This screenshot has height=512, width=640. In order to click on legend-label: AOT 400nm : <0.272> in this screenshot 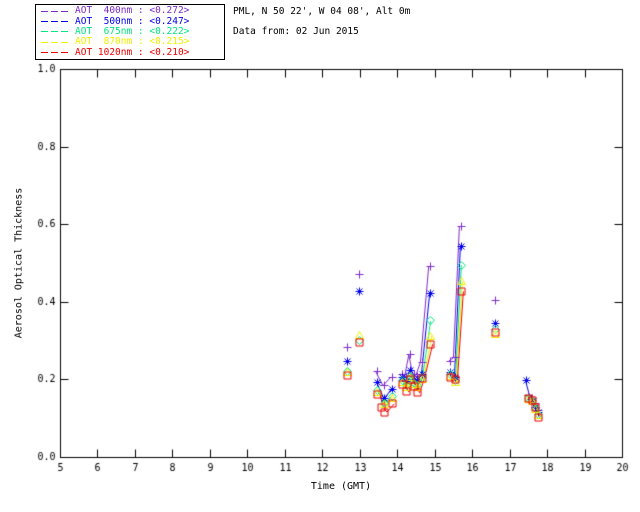, I will do `click(132, 11)`.